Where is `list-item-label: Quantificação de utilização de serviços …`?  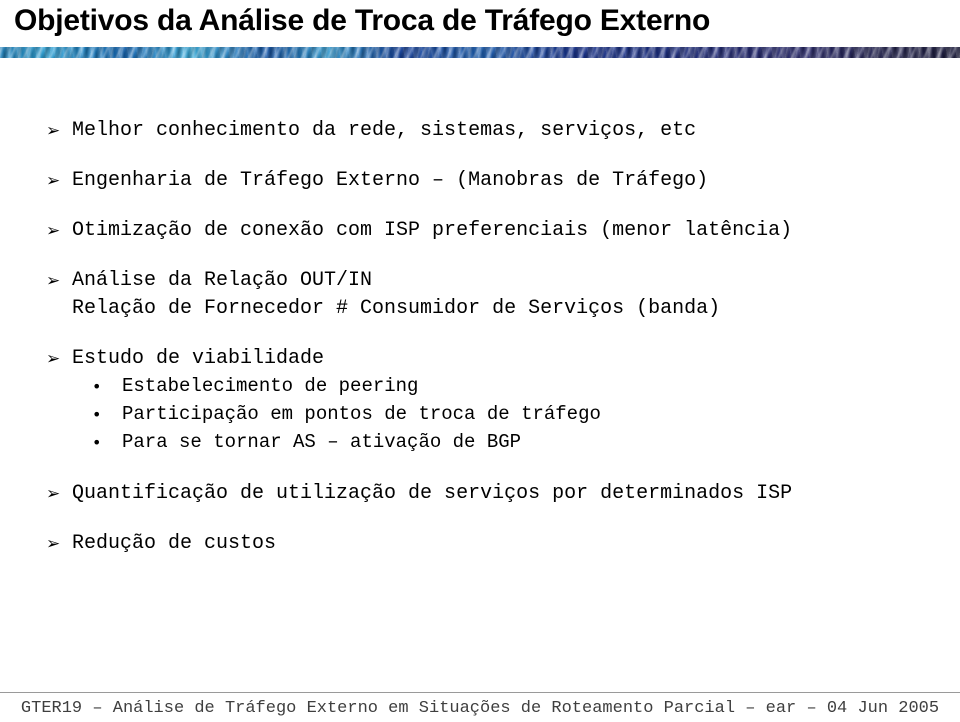 list-item-label: Quantificação de utilização de serviços … is located at coordinates (432, 493).